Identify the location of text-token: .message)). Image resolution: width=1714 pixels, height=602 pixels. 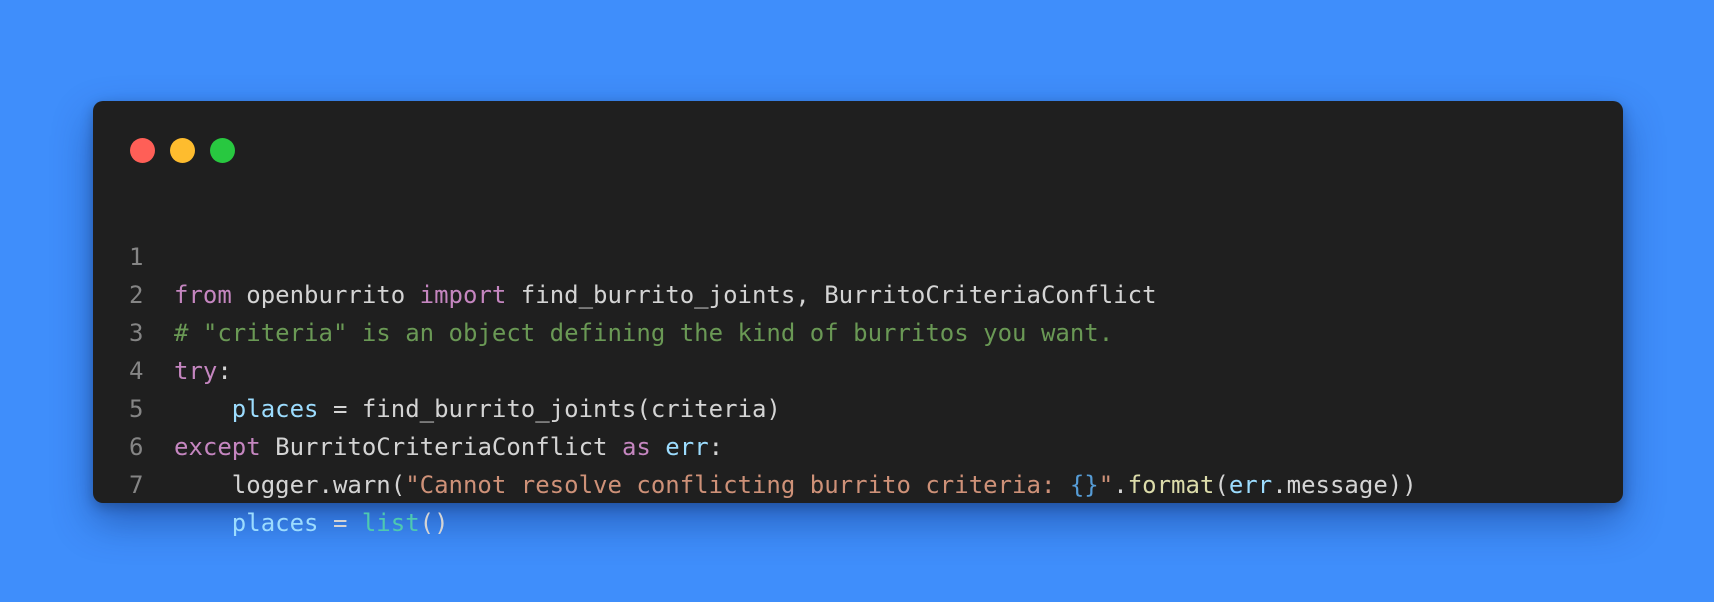
(1344, 485).